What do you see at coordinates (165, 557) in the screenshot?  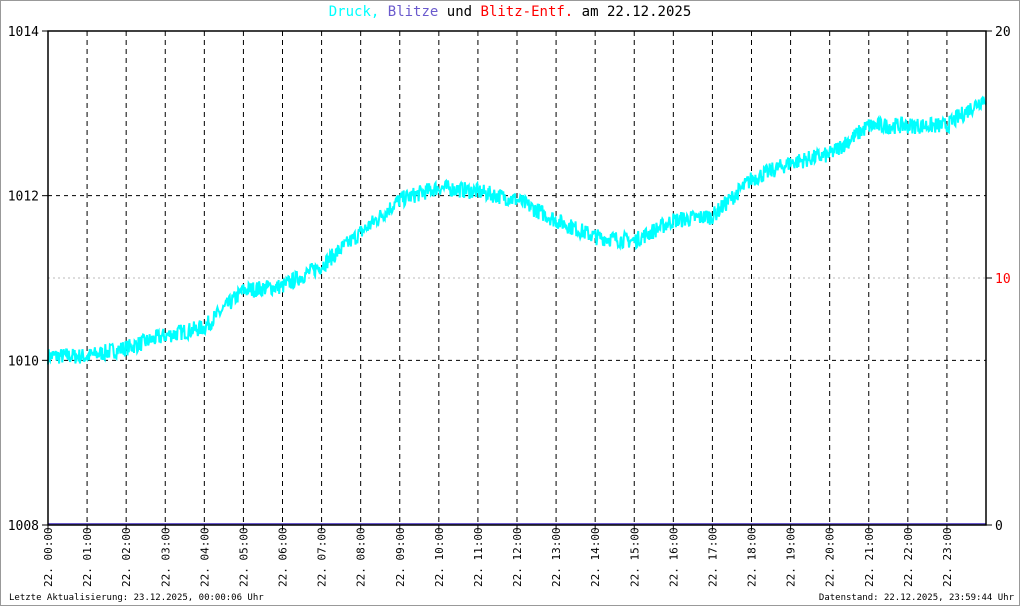 I see `x-tick-label: 22. 03:00` at bounding box center [165, 557].